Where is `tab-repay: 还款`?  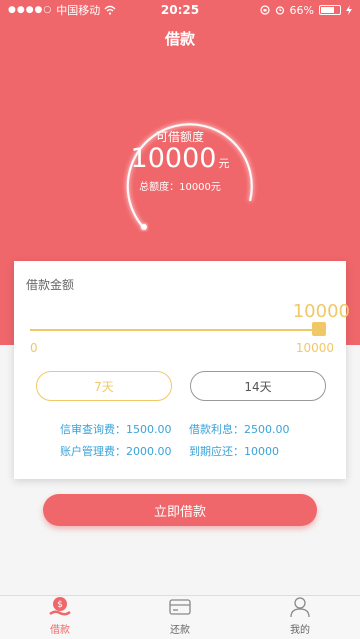
tab-repay: 还款 is located at coordinates (180, 617).